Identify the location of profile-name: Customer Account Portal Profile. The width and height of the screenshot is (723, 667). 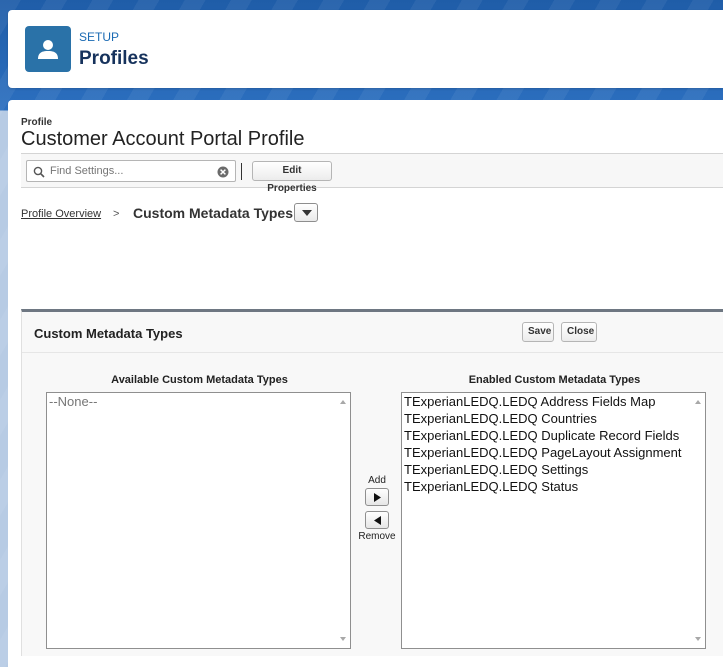
(163, 139).